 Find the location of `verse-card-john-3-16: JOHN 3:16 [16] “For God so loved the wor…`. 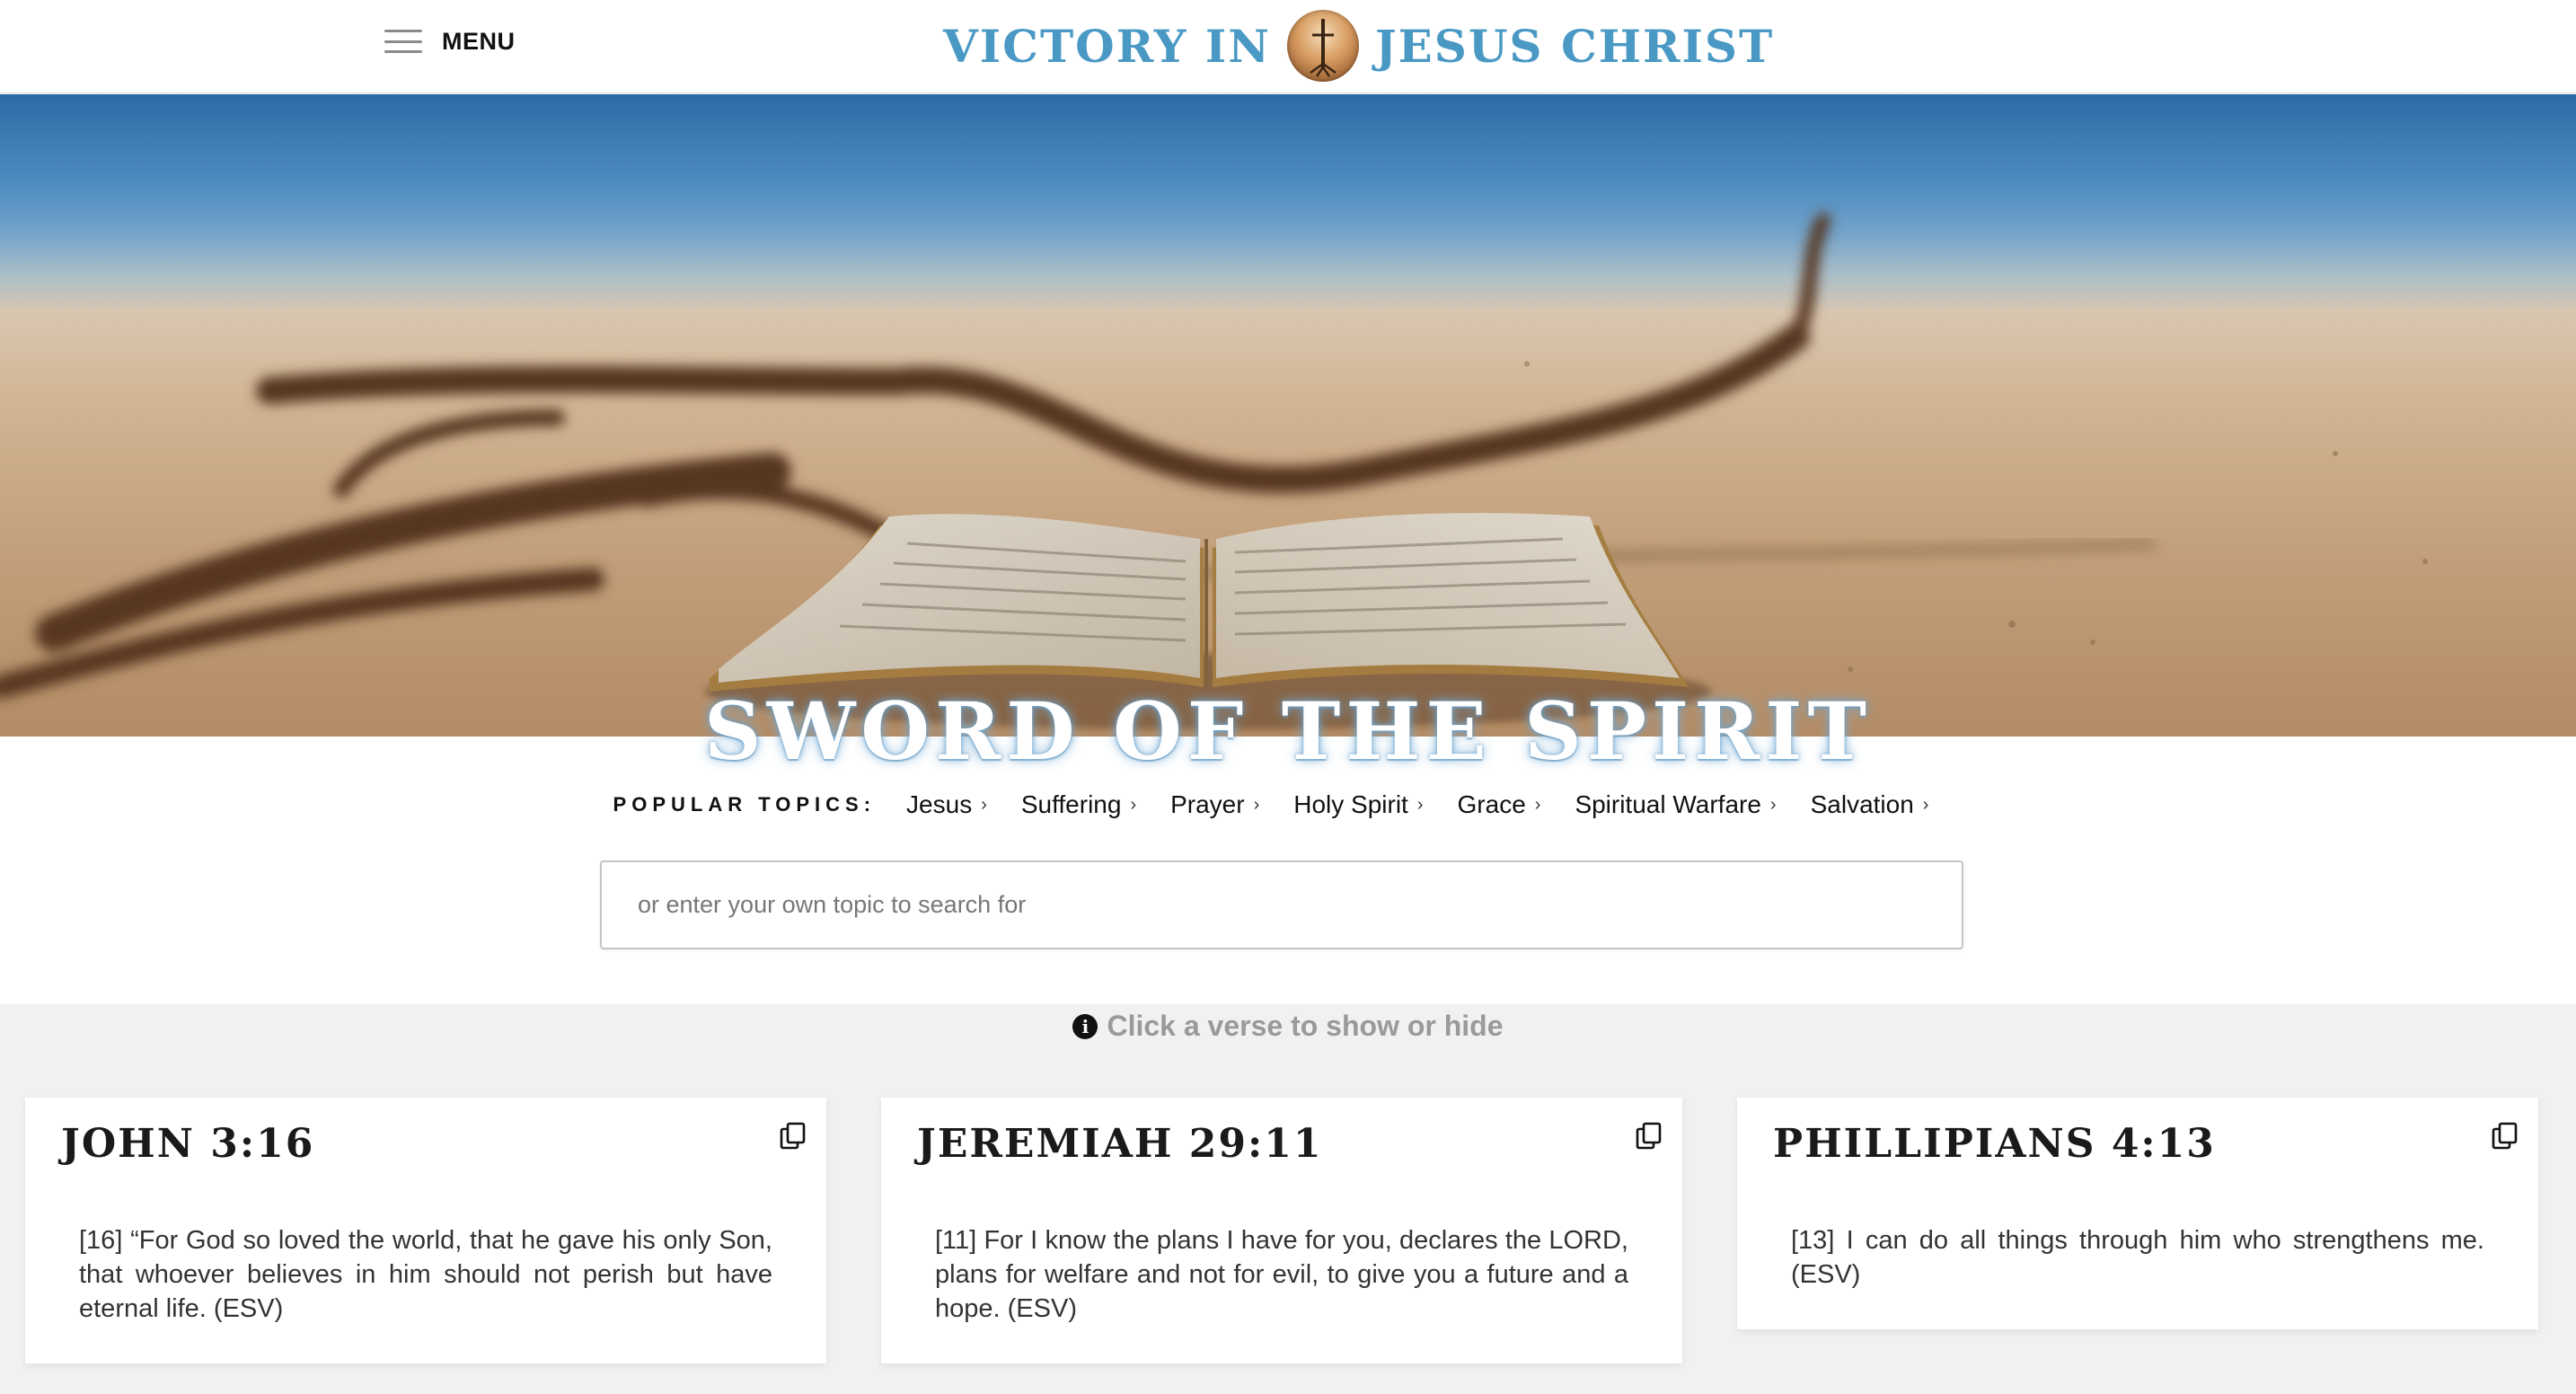

verse-card-john-3-16: JOHN 3:16 [16] “For God so loved the wor… is located at coordinates (425, 1230).